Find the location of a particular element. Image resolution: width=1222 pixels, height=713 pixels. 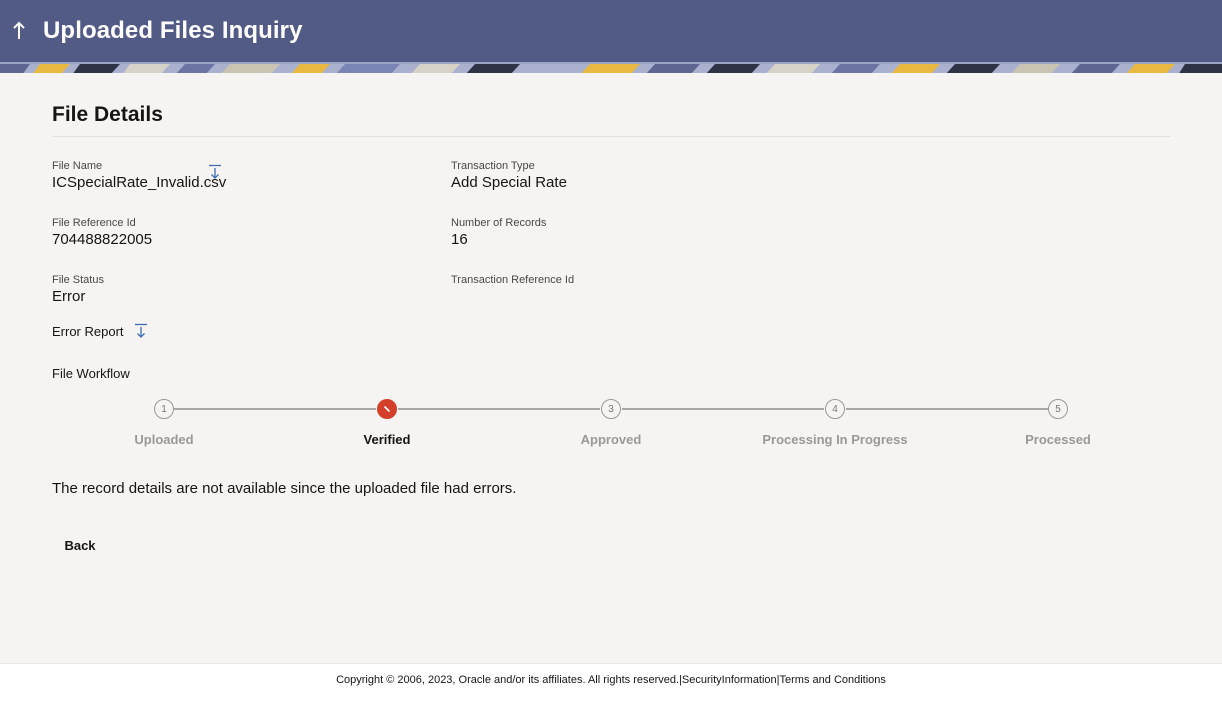

step-label: Approved is located at coordinates (611, 439).